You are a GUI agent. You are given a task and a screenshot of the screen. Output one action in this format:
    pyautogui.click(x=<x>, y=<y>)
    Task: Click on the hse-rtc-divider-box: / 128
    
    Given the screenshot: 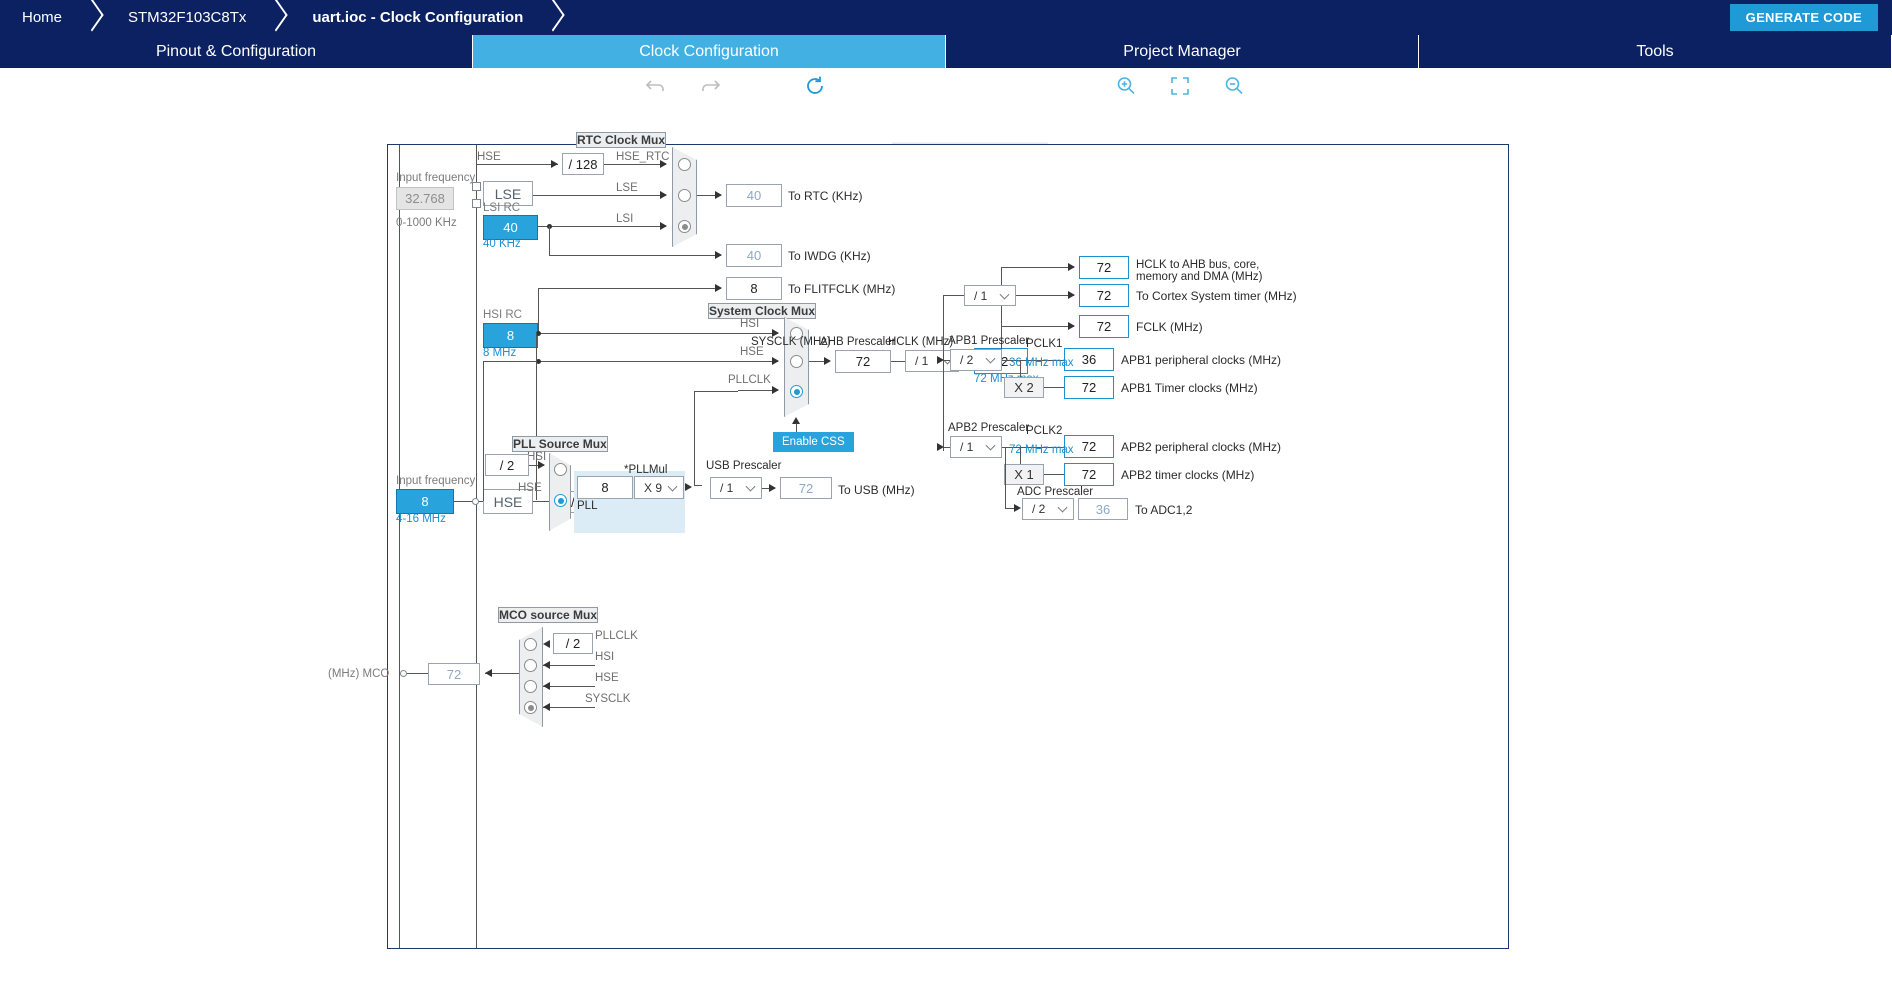 What is the action you would take?
    pyautogui.click(x=583, y=164)
    